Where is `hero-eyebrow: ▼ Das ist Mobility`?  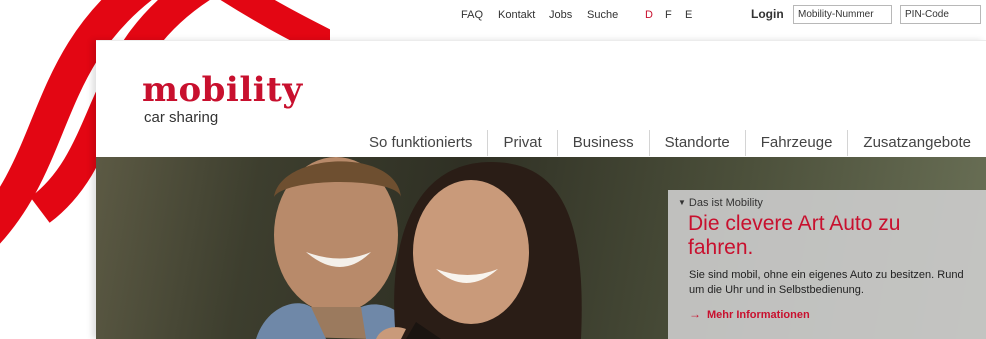
hero-eyebrow: ▼ Das ist Mobility is located at coordinates (720, 203).